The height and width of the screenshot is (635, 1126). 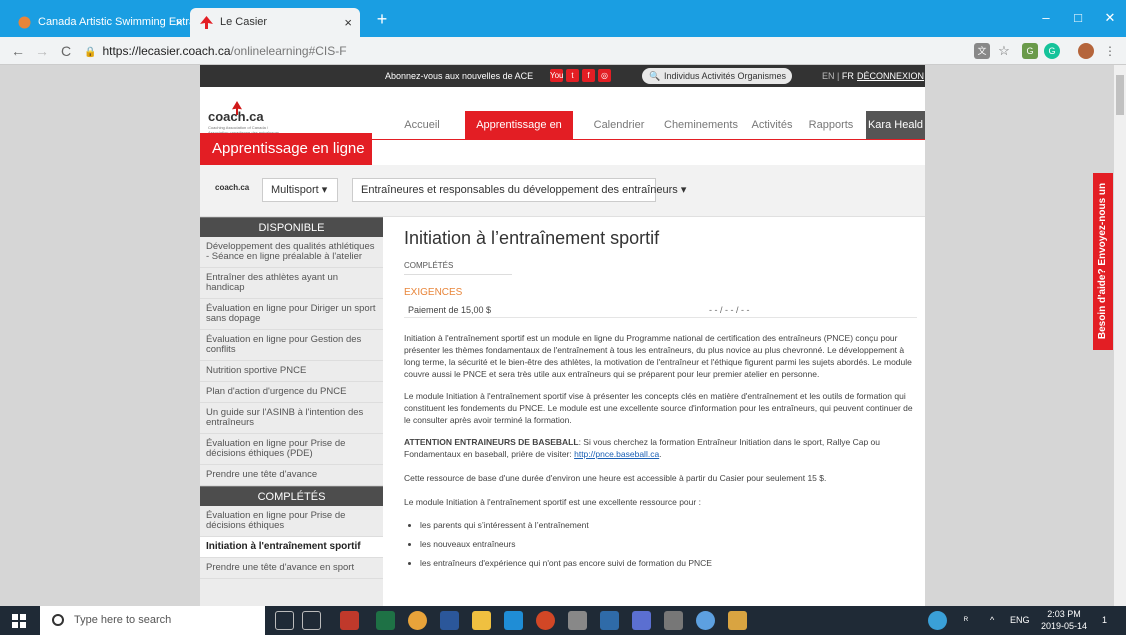 What do you see at coordinates (433, 292) in the screenshot?
I see `requirements-header: EXIGENCES` at bounding box center [433, 292].